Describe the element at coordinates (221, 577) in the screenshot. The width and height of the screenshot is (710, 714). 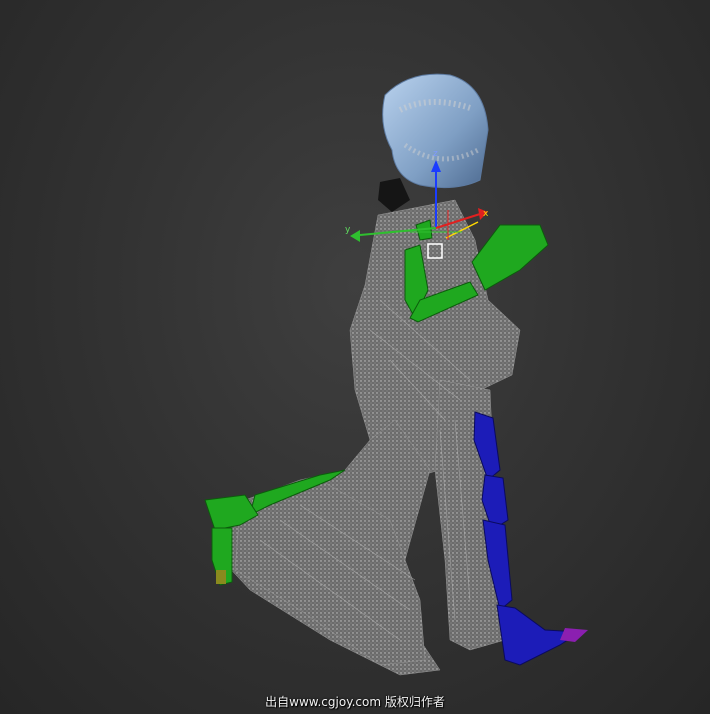
I see `left-foot-marker` at that location.